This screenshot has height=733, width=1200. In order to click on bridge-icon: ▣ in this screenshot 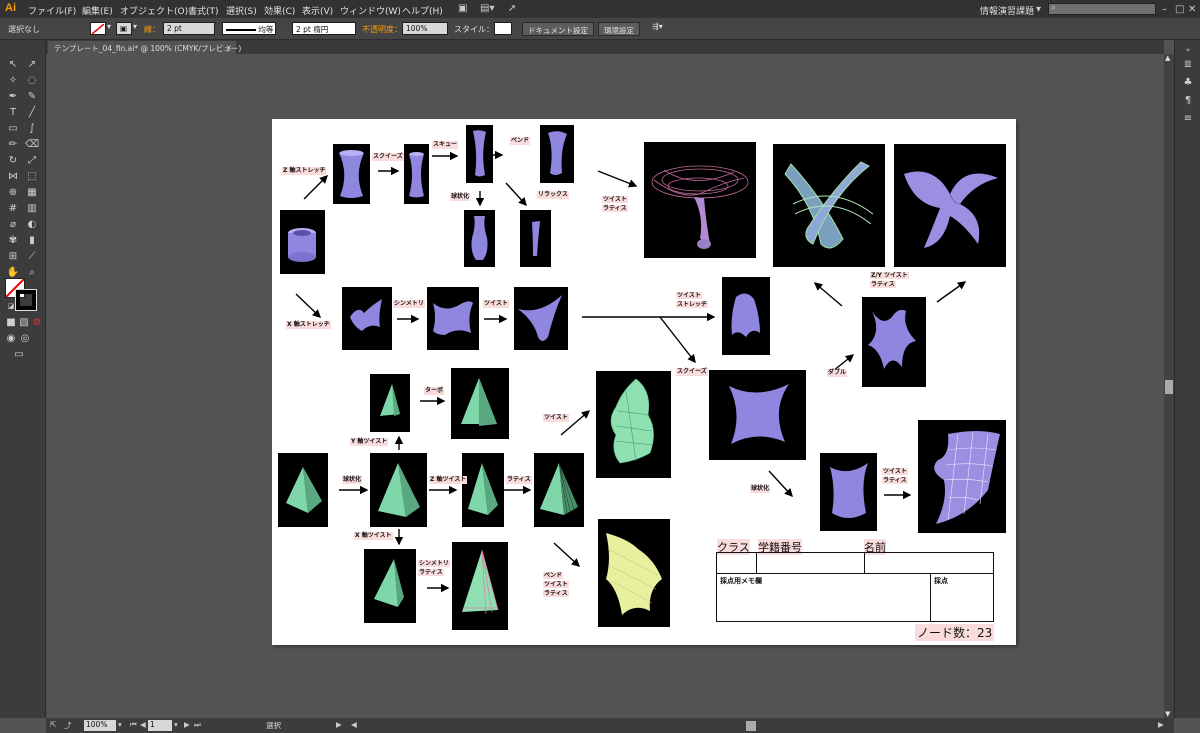, I will do `click(462, 8)`.